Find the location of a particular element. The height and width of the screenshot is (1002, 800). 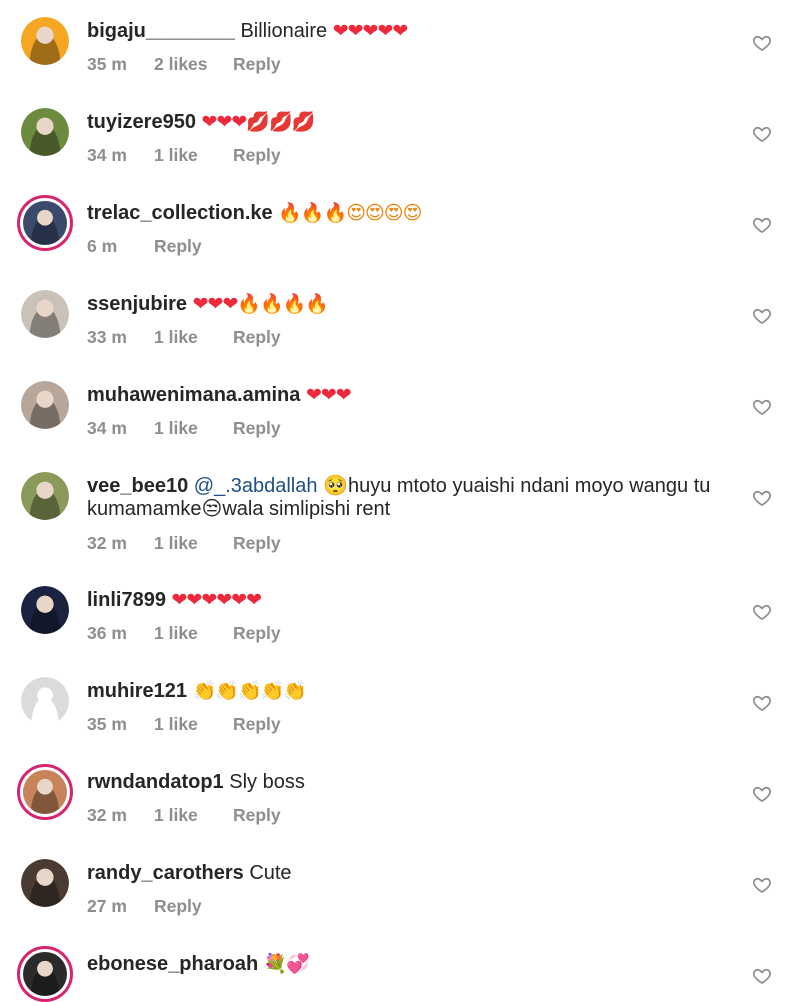

comment-emoji: ❤❤❤❤❤❤ is located at coordinates (217, 600).